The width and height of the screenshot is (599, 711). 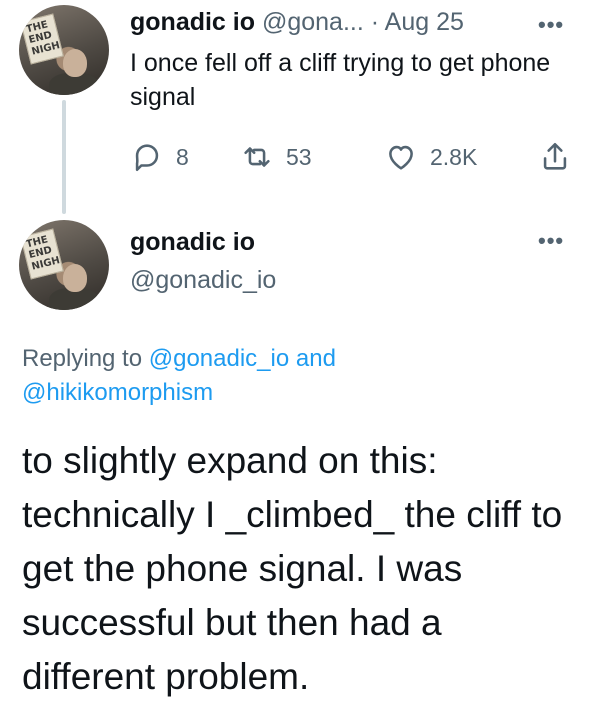 What do you see at coordinates (147, 158) in the screenshot?
I see `reply-icon` at bounding box center [147, 158].